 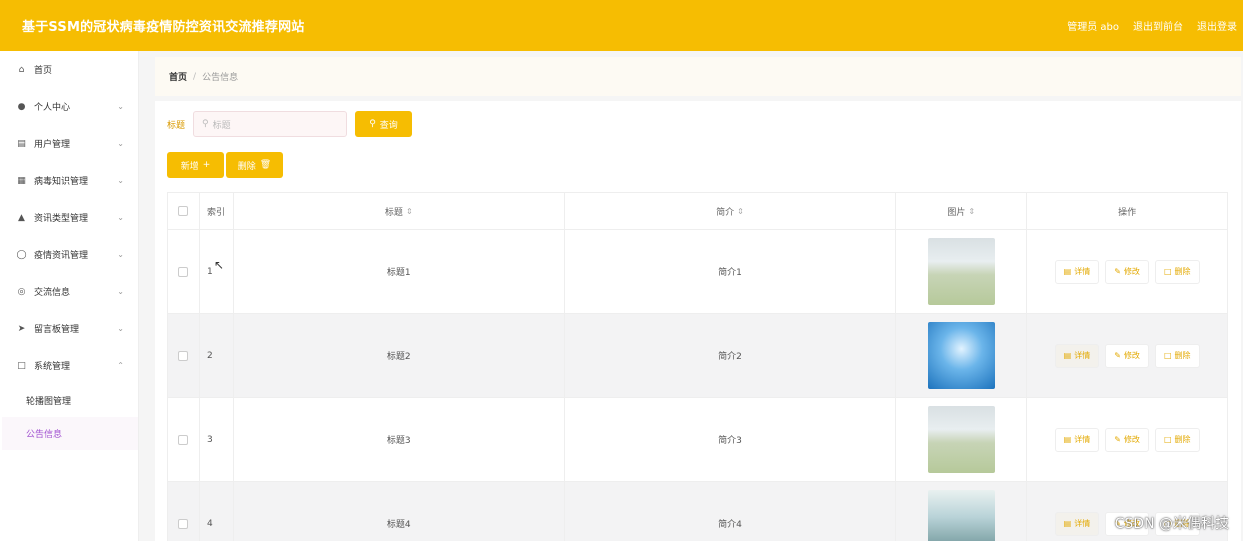 What do you see at coordinates (697, 440) in the screenshot?
I see `table-row: 3 标题3 简介3 ▤ 详情 ✎ 修改 □ 删除` at bounding box center [697, 440].